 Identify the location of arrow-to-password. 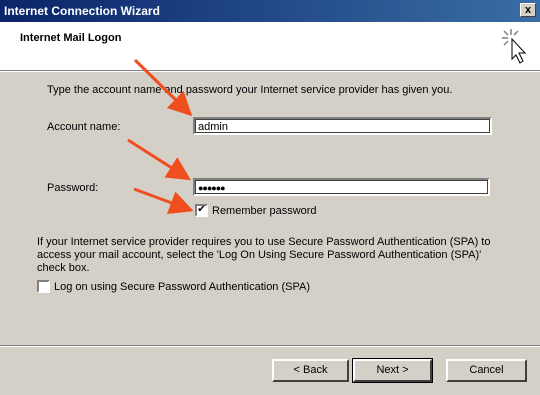
(159, 159).